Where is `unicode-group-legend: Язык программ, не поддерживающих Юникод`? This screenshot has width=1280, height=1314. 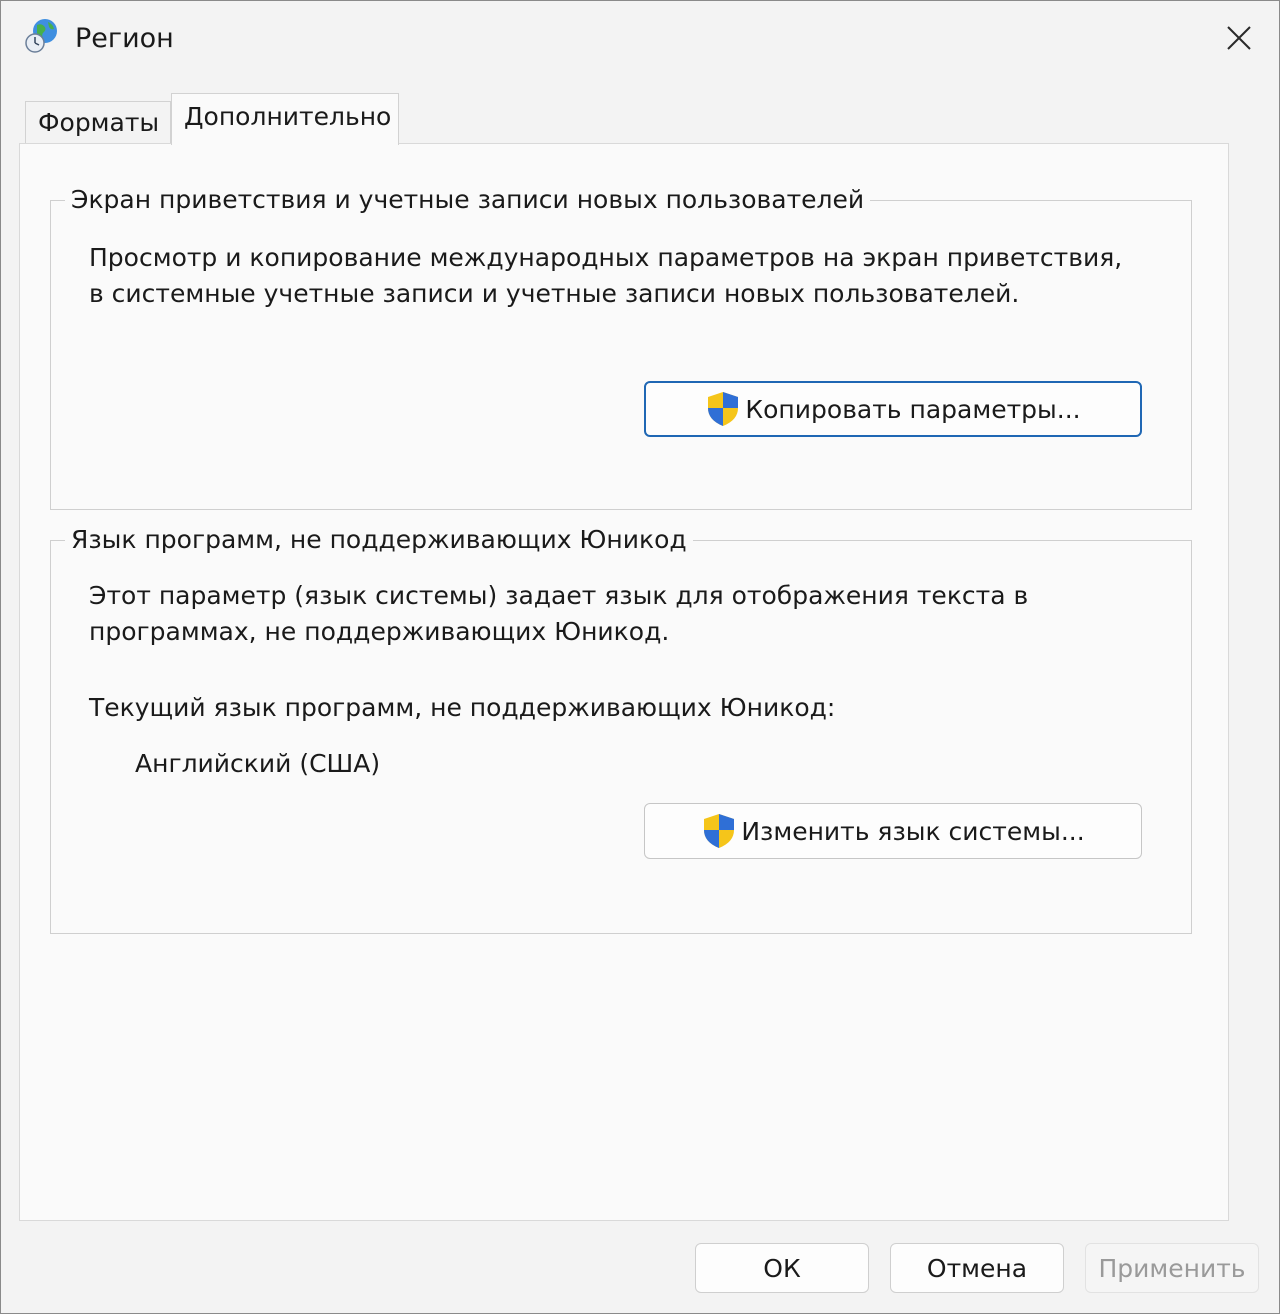
unicode-group-legend: Язык программ, не поддерживающих Юникод is located at coordinates (379, 540).